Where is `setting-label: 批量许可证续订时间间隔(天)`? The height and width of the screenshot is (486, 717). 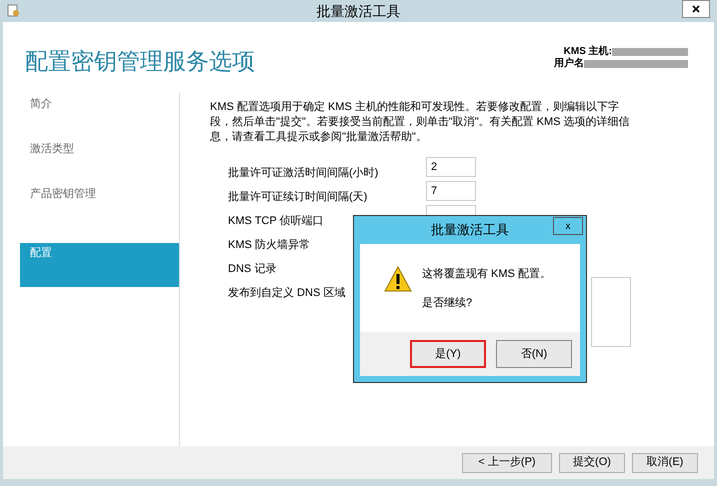 setting-label: 批量许可证续订时间间隔(天) is located at coordinates (298, 197).